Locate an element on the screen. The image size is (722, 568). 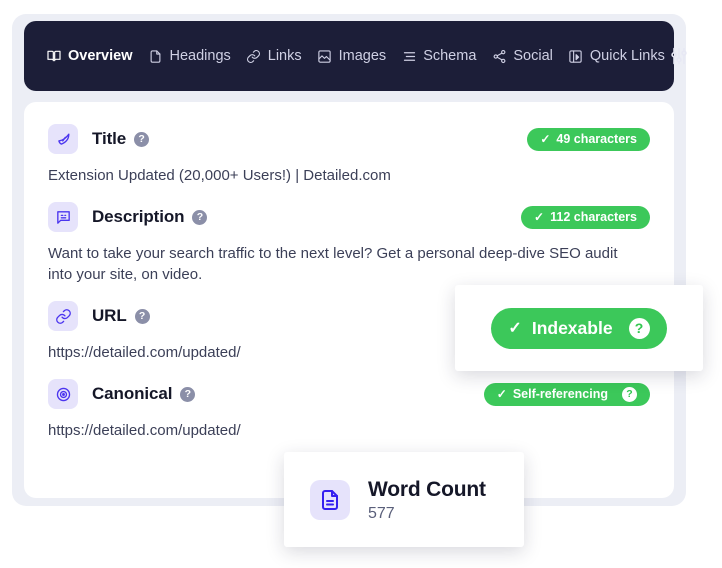
status-badge-indexable: ✓ Indexable ? is located at coordinates (579, 328).